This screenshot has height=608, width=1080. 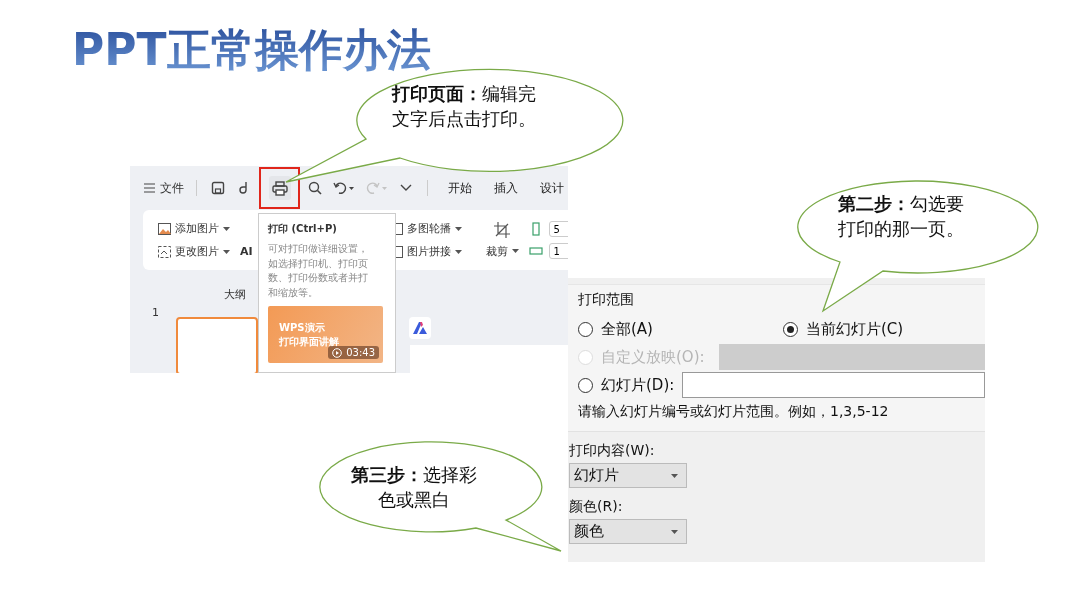 I want to click on height-icon, so click(x=535, y=251).